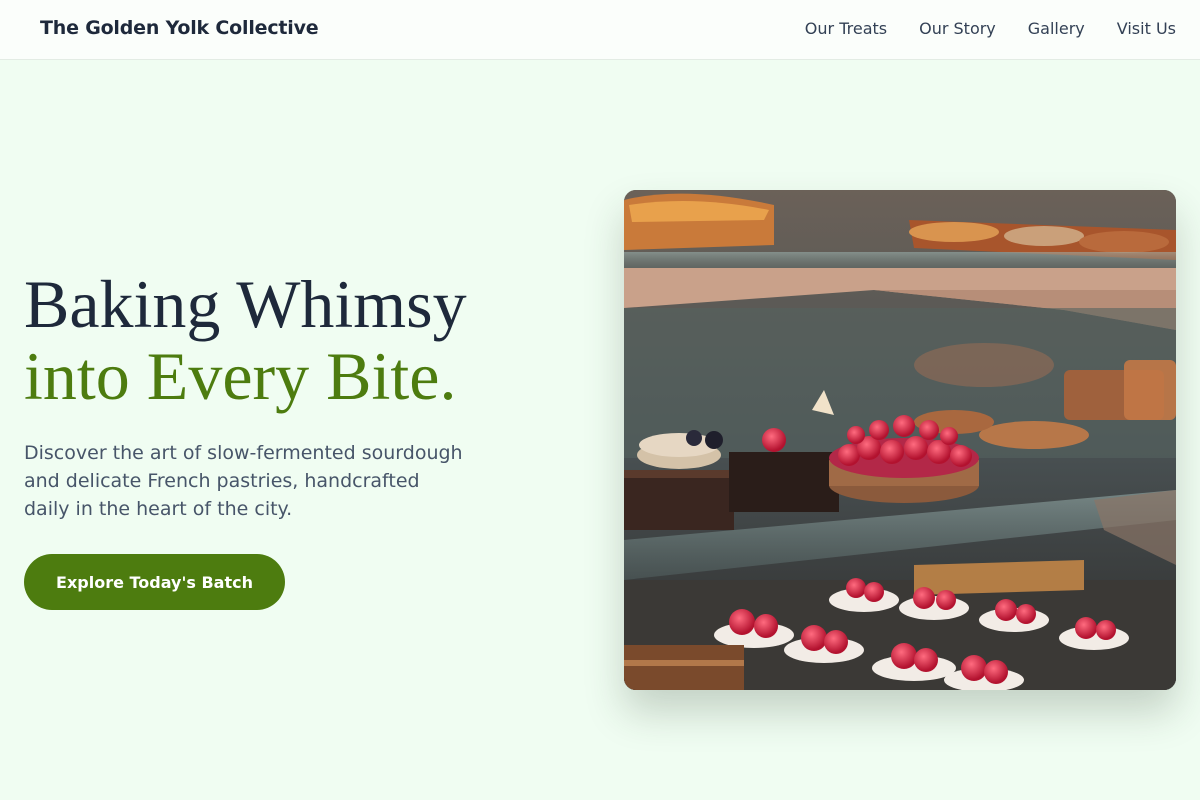  What do you see at coordinates (957, 28) in the screenshot?
I see `nav-link-our-story: Our Story` at bounding box center [957, 28].